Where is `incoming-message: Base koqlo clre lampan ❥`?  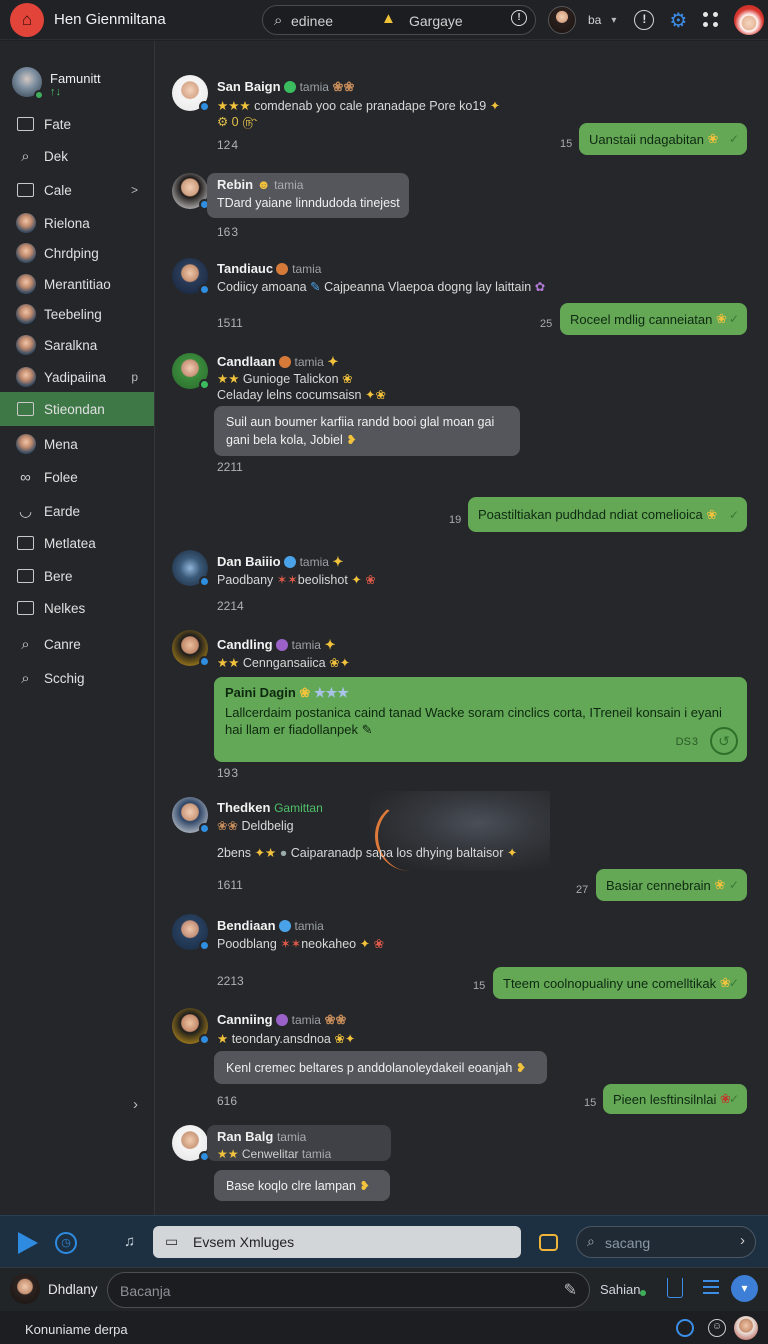 incoming-message: Base koqlo clre lampan ❥ is located at coordinates (302, 1185).